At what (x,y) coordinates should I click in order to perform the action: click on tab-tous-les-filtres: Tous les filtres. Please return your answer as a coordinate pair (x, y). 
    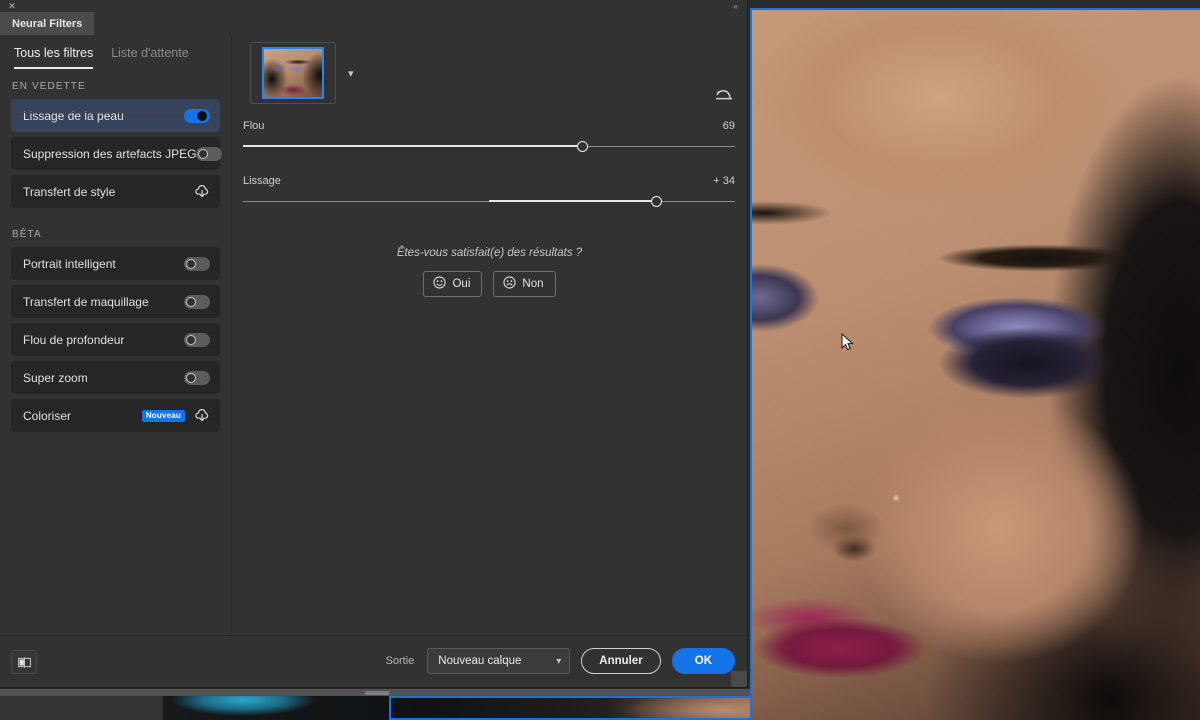
    Looking at the image, I should click on (54, 57).